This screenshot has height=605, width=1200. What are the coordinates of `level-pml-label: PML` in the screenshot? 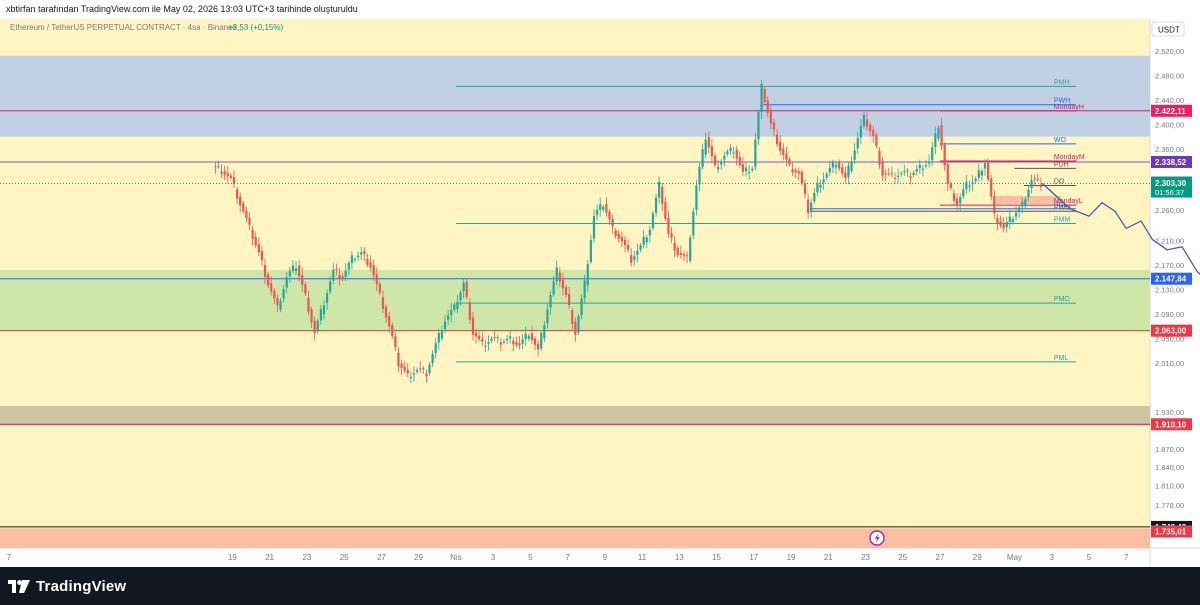 It's located at (1061, 358).